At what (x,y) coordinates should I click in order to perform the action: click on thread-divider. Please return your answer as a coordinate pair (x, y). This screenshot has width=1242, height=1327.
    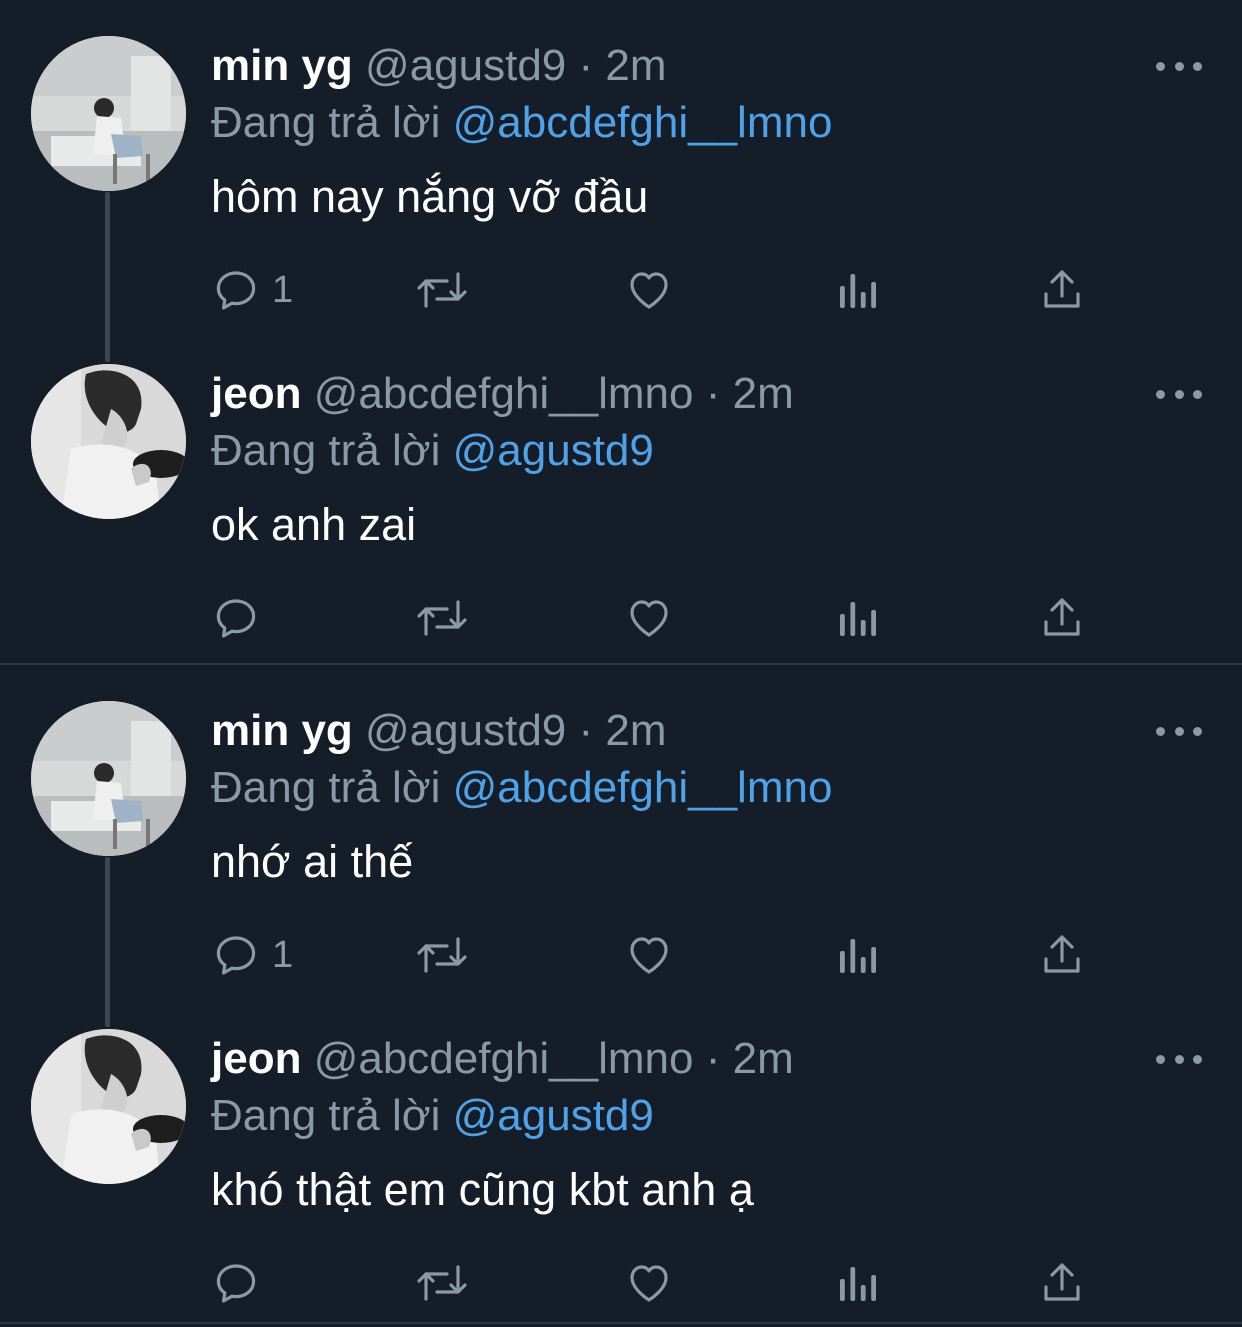
    Looking at the image, I should click on (621, 1323).